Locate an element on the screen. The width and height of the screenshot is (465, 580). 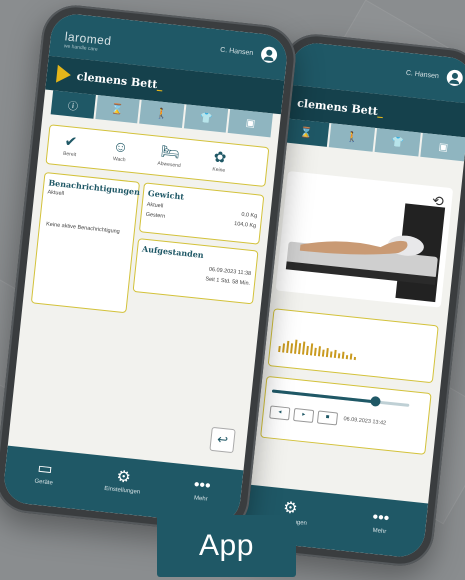
activity-chart-panel is located at coordinates (353, 346).